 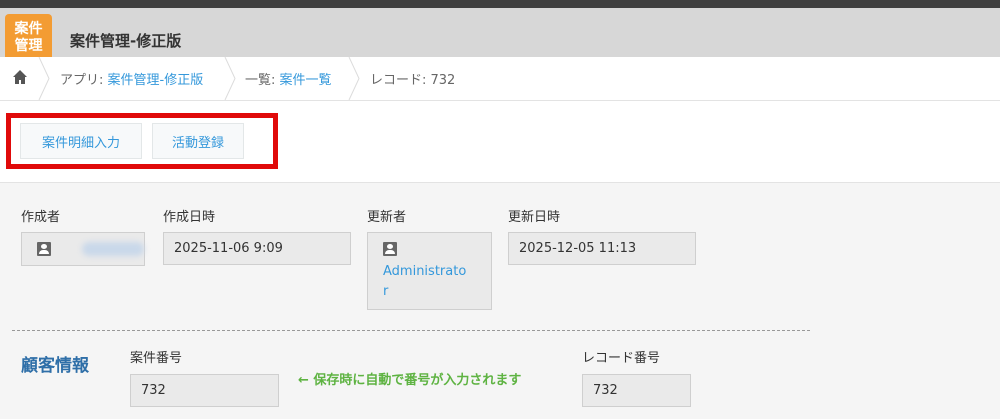 What do you see at coordinates (55, 366) in the screenshot?
I see `customer-info-heading: 顧客情報` at bounding box center [55, 366].